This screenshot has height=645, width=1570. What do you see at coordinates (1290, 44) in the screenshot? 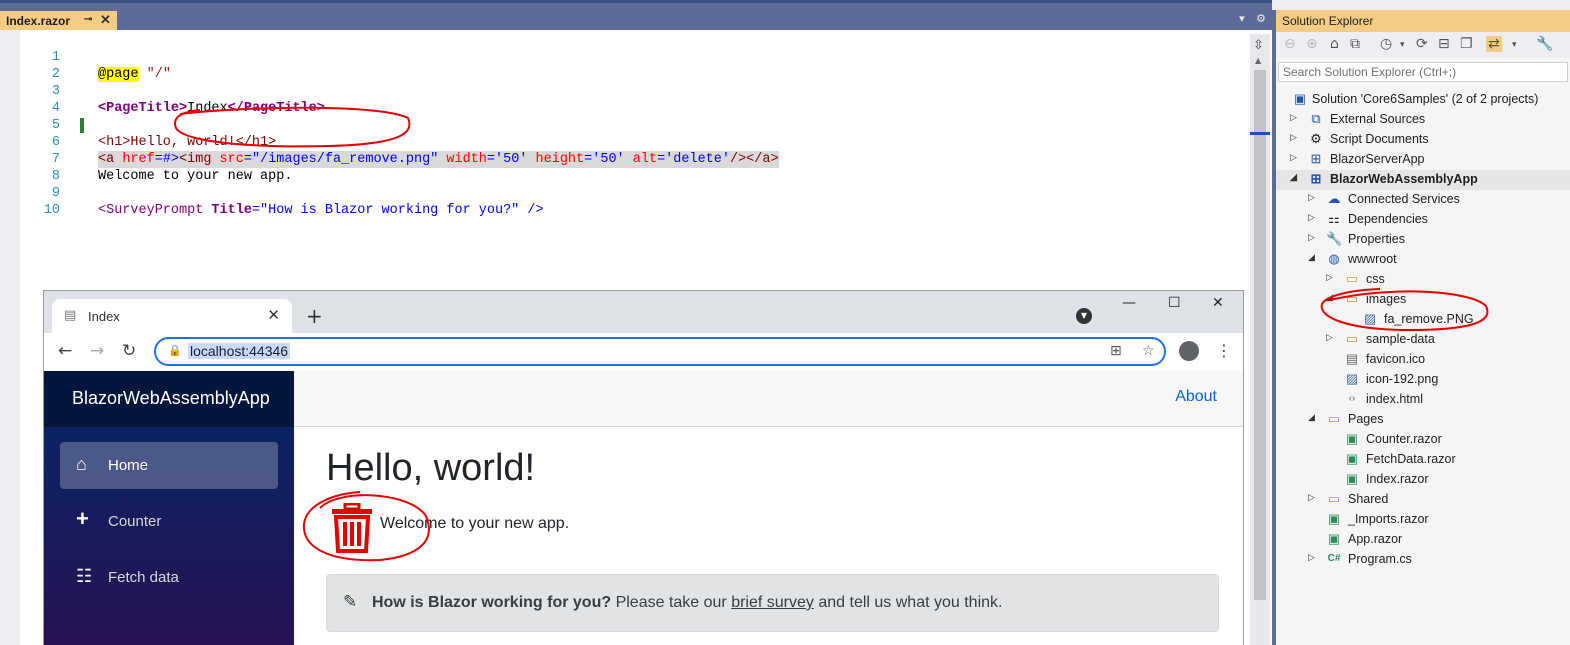
I see `back-icon: ⊖` at bounding box center [1290, 44].